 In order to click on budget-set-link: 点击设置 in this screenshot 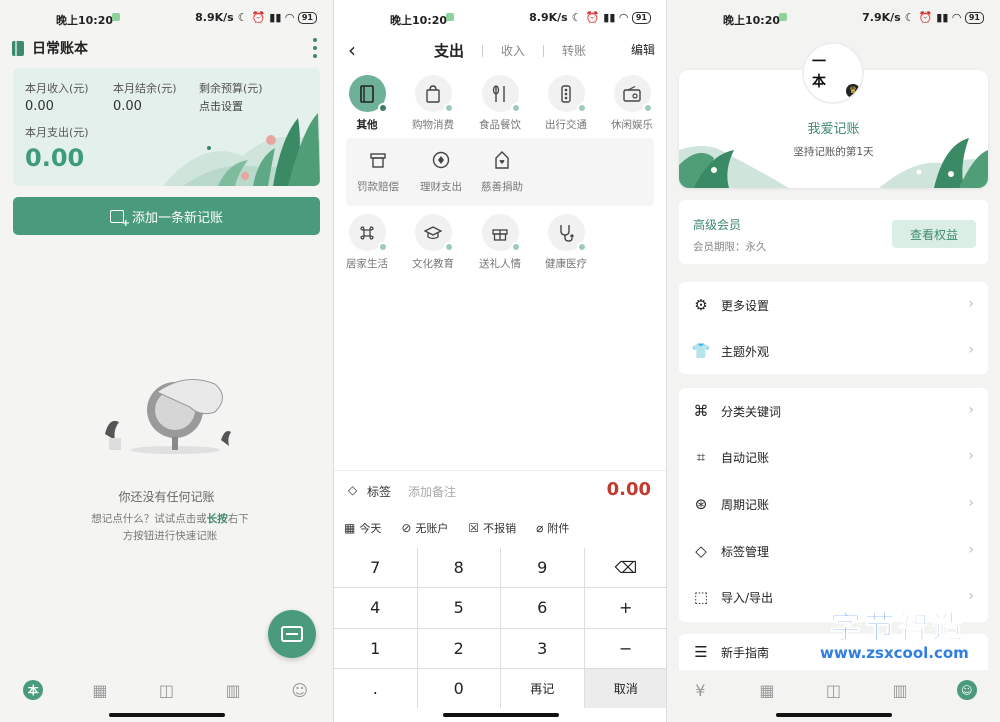, I will do `click(221, 106)`.